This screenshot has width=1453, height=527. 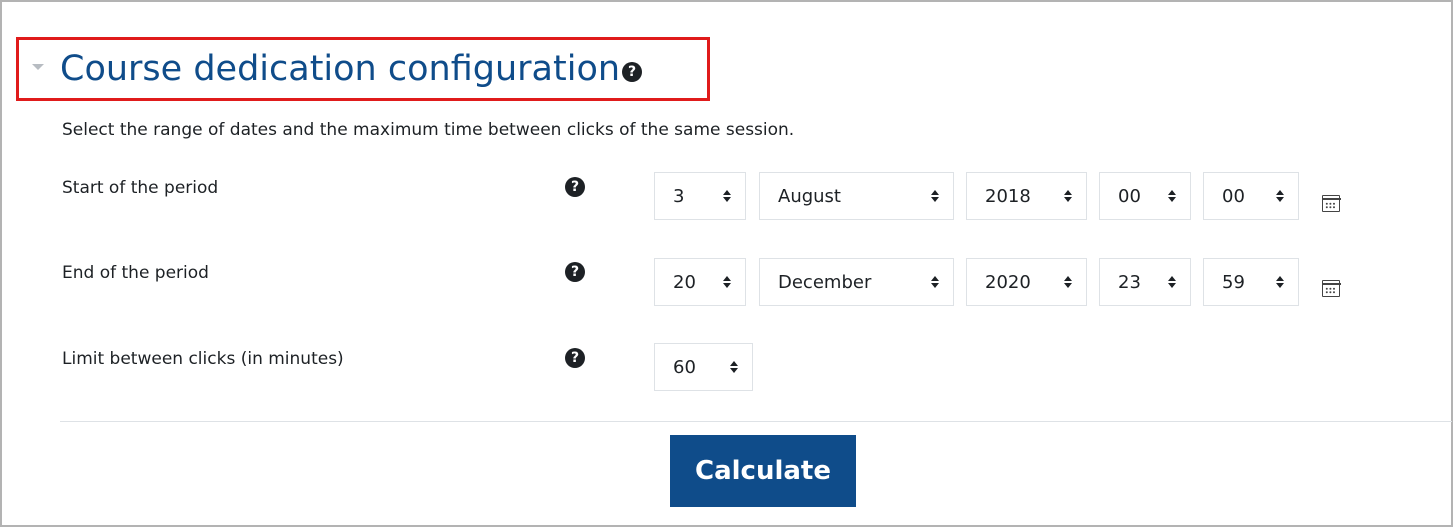 I want to click on start-period-label: Start of the period, so click(x=140, y=188).